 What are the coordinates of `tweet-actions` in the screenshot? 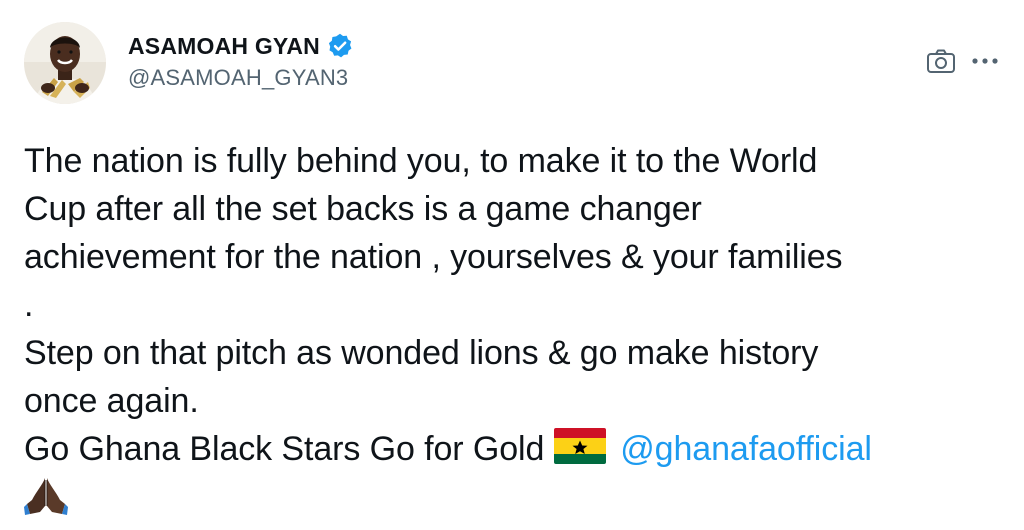 It's located at (963, 61).